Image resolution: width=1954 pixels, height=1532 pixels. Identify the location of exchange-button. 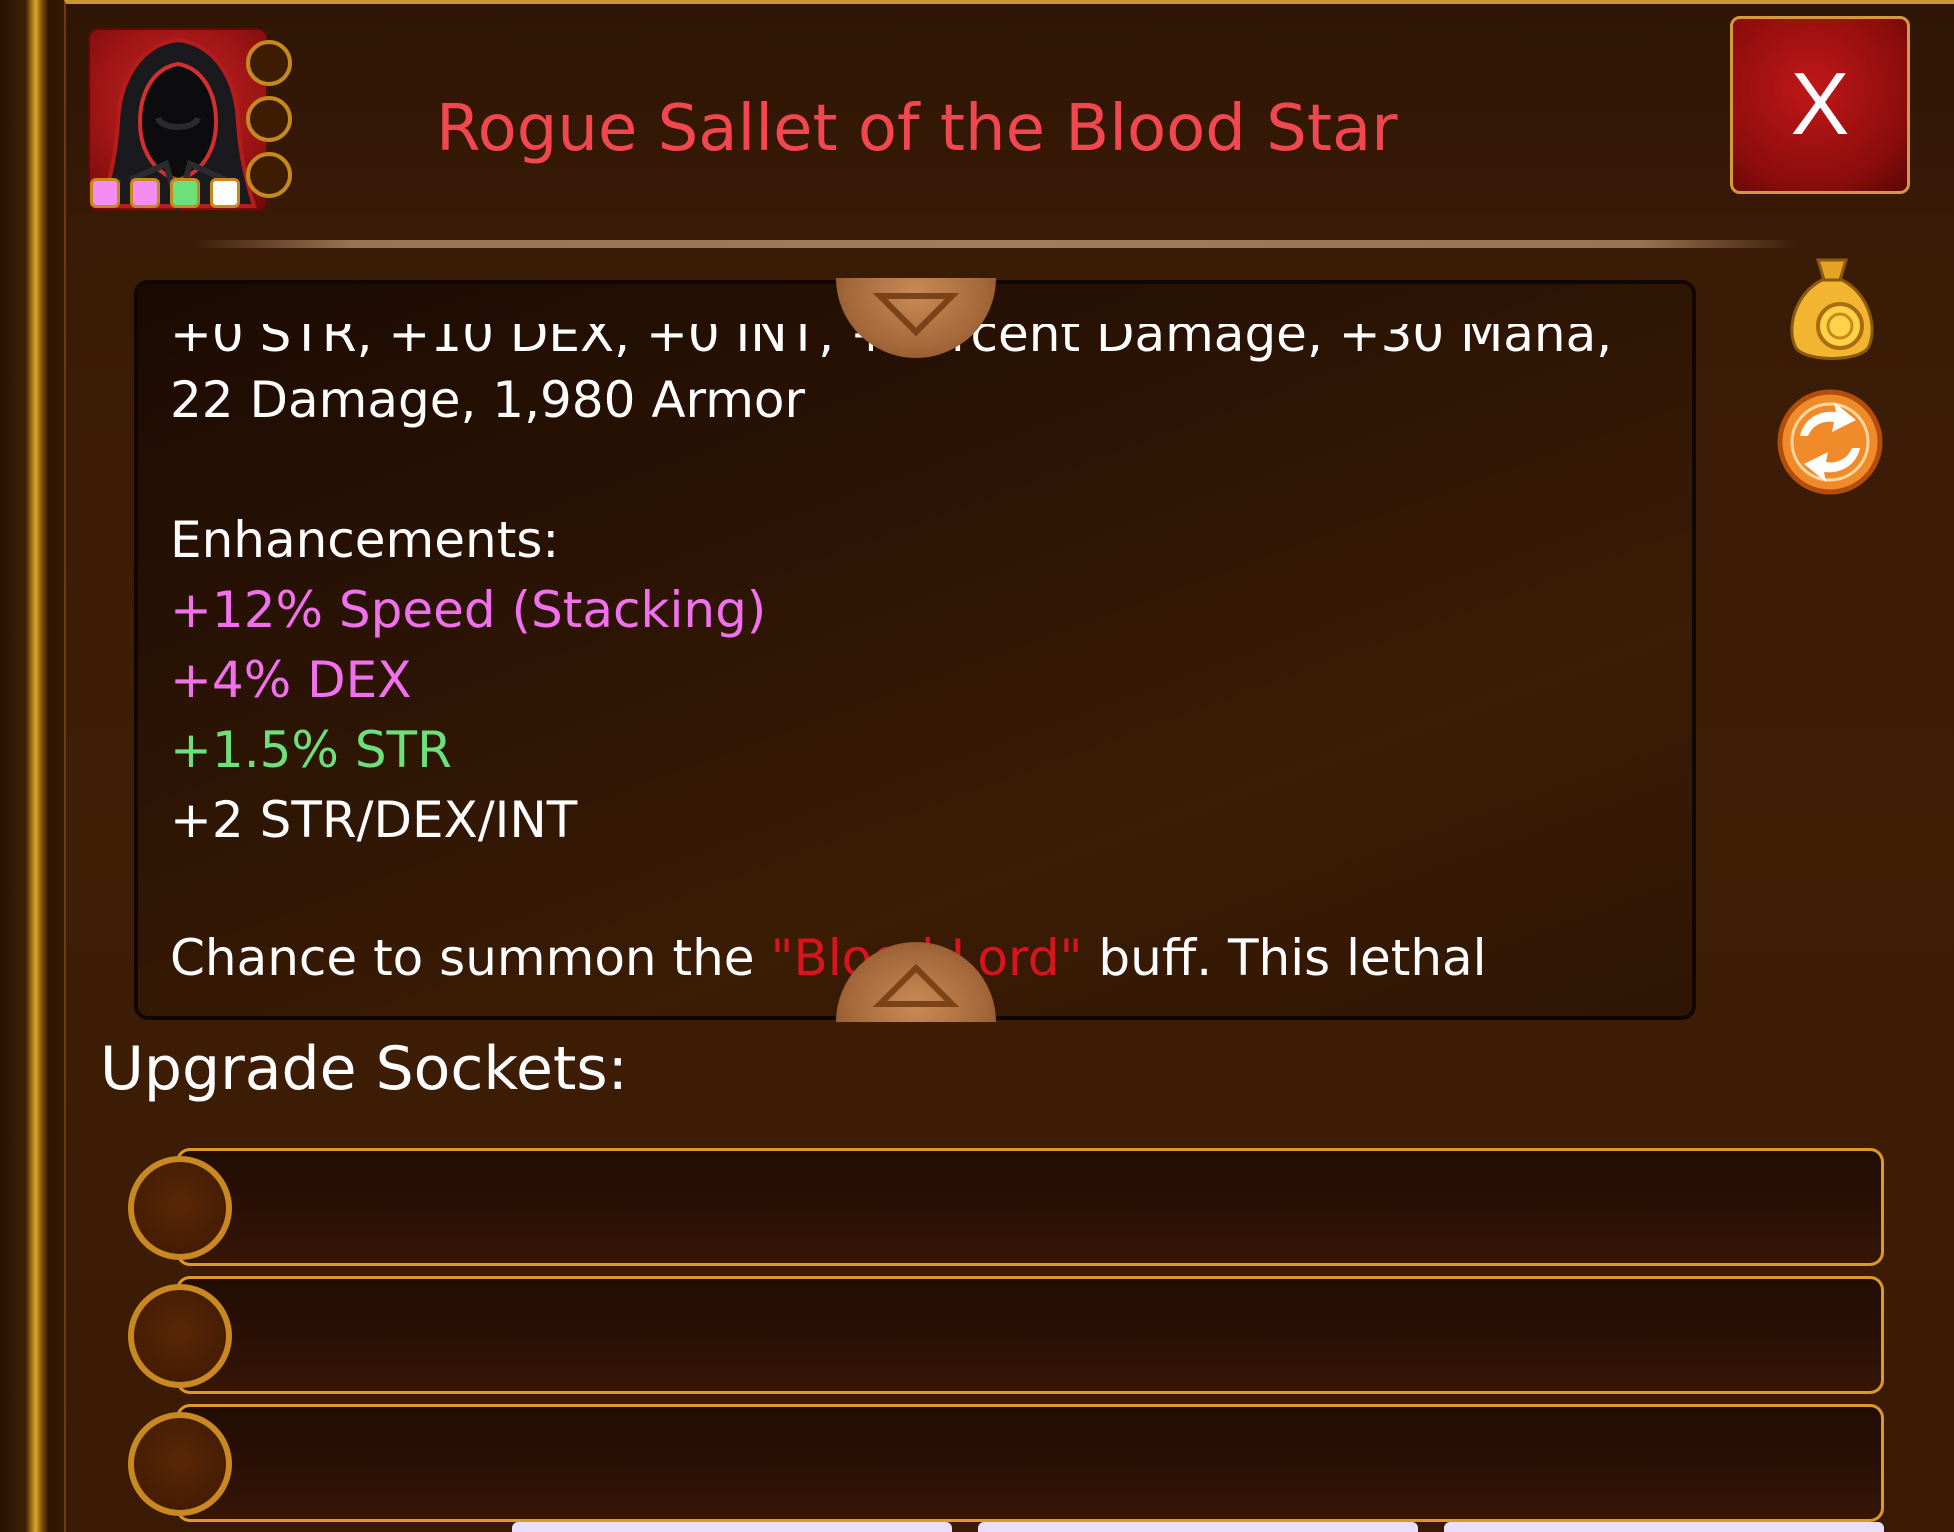
(1830, 442).